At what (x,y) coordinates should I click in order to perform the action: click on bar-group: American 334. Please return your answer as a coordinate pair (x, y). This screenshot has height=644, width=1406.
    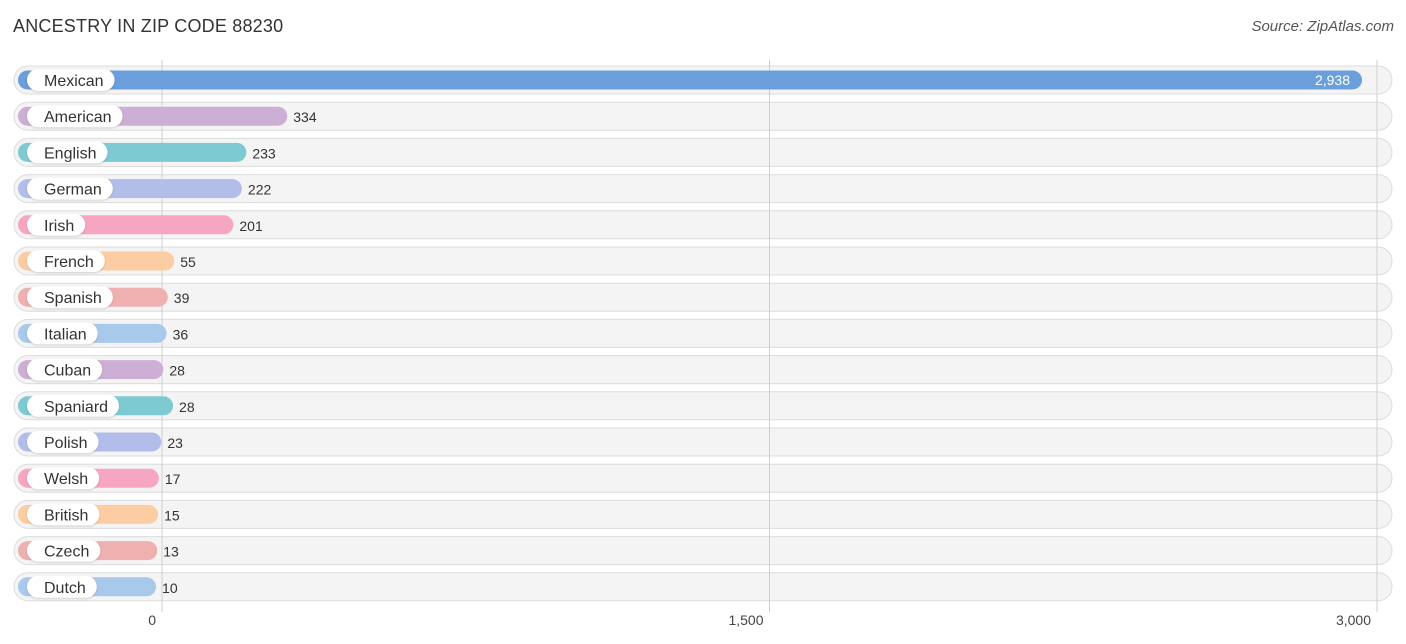
    Looking at the image, I should click on (167, 116).